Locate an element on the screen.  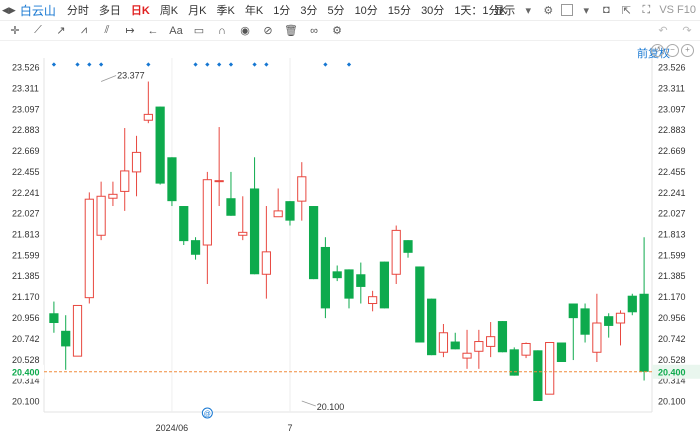
tab-timeframe-0: 分时 is located at coordinates (78, 10).